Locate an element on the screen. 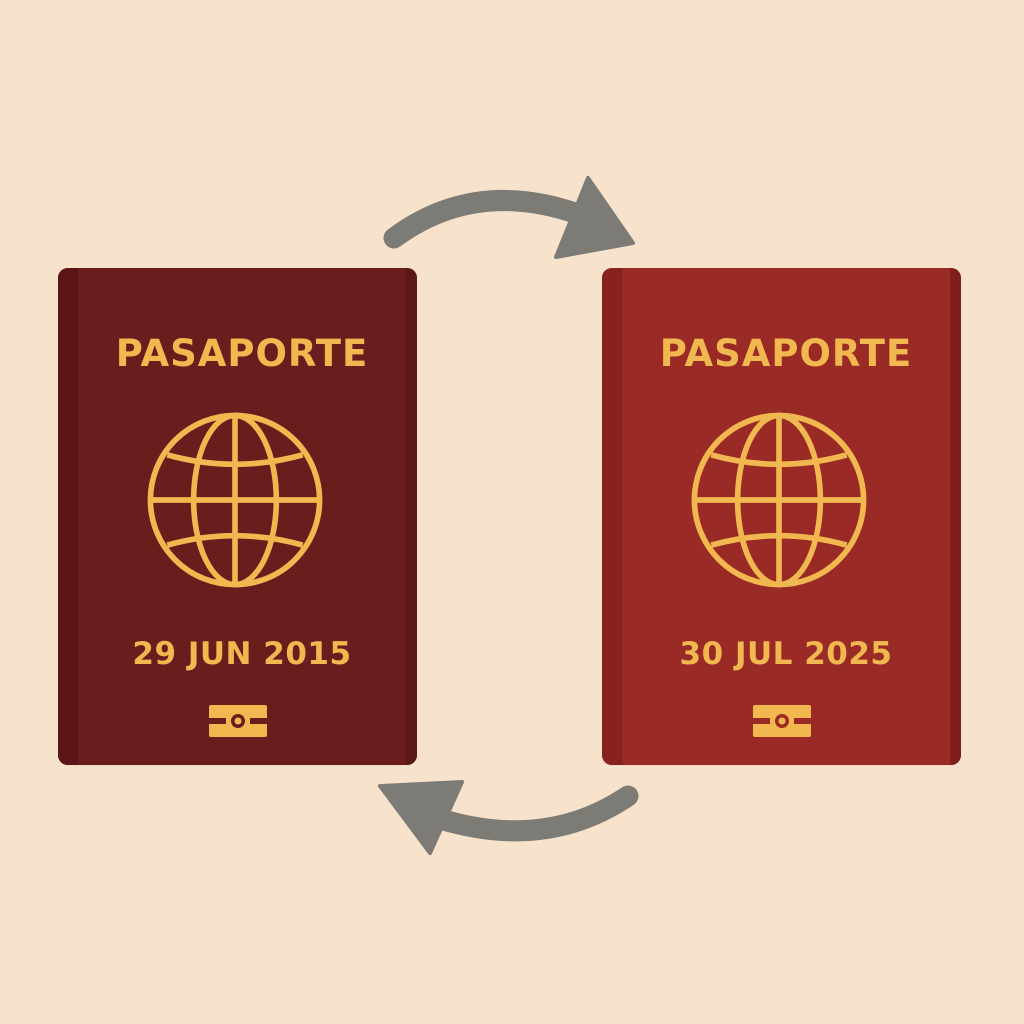 Image resolution: width=1024 pixels, height=1024 pixels. passport-date: 29 JUN 2015 is located at coordinates (242, 654).